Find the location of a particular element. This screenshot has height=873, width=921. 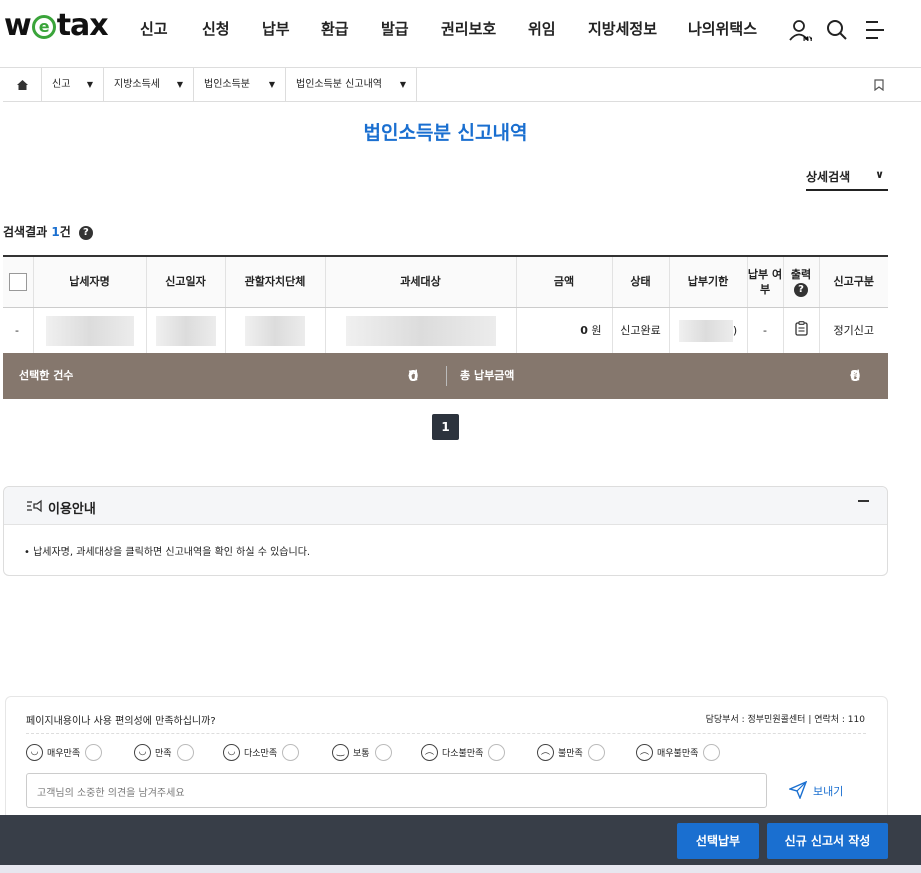

nav-item-rights: 권리보호 is located at coordinates (468, 28).